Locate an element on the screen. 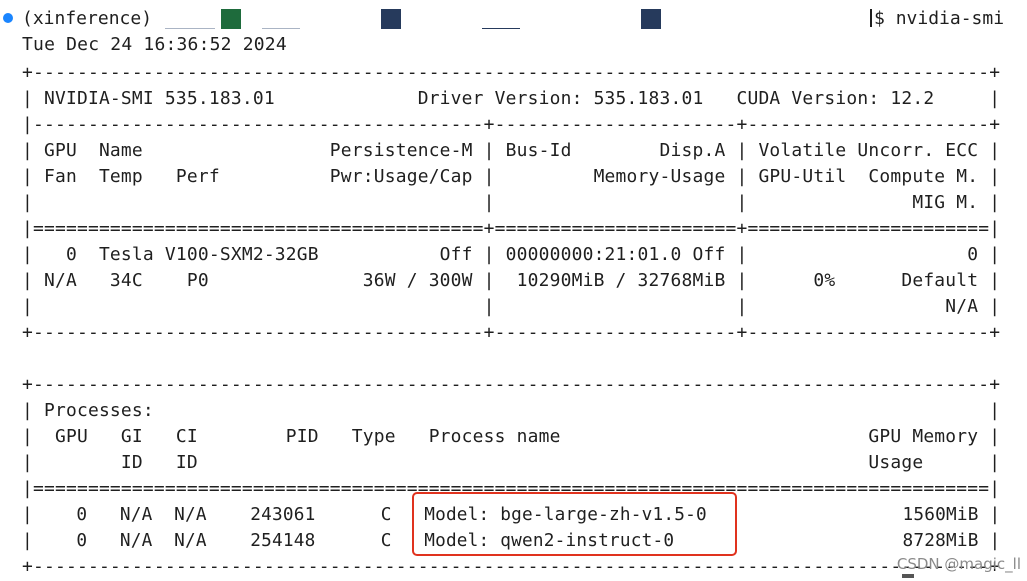 The image size is (1027, 581). prompt-status-icon is located at coordinates (8, 18).